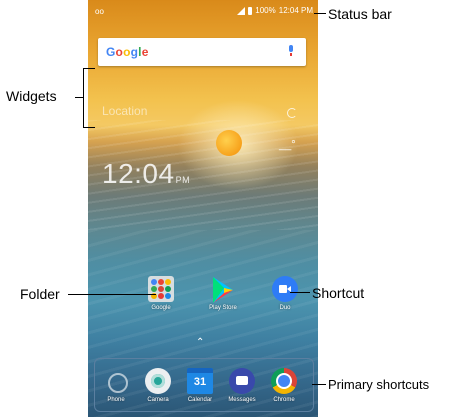  I want to click on mic-icon, so click(291, 50).